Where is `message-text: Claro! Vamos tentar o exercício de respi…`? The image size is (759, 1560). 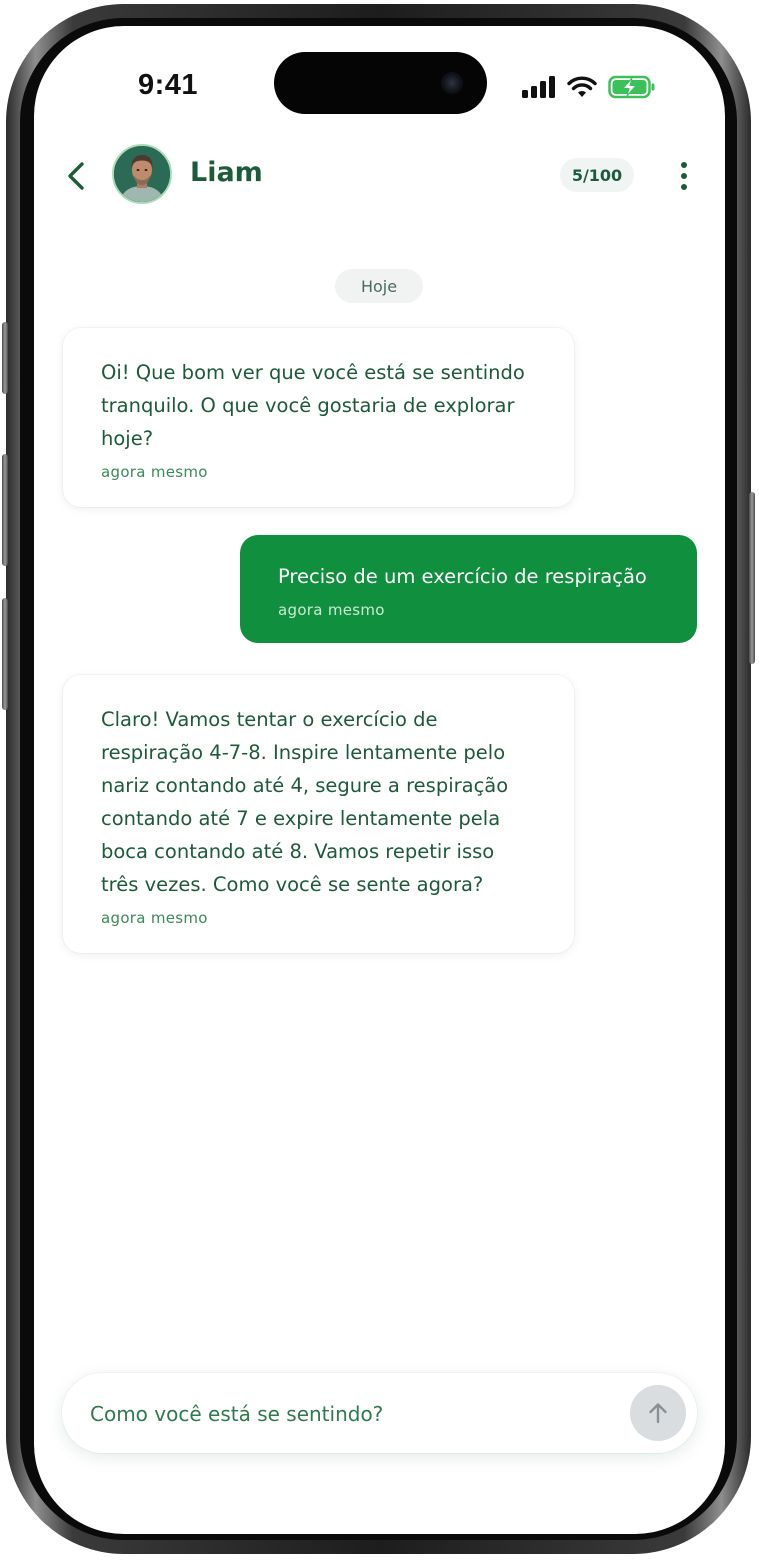 message-text: Claro! Vamos tentar o exercício de respi… is located at coordinates (305, 802).